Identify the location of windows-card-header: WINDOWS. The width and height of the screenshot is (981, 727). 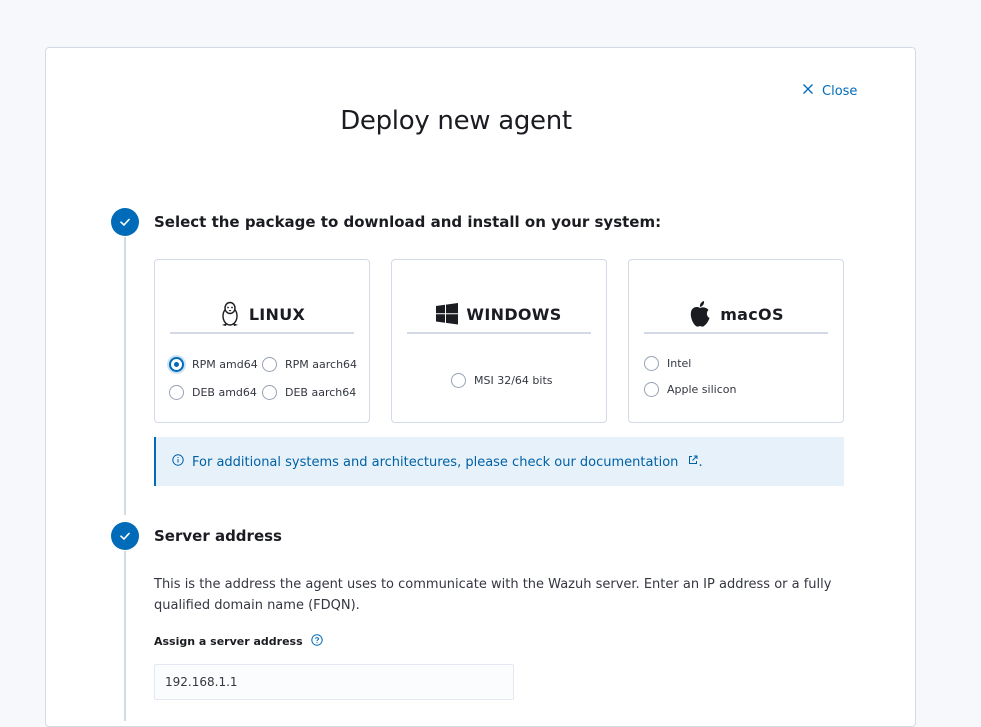
(499, 315).